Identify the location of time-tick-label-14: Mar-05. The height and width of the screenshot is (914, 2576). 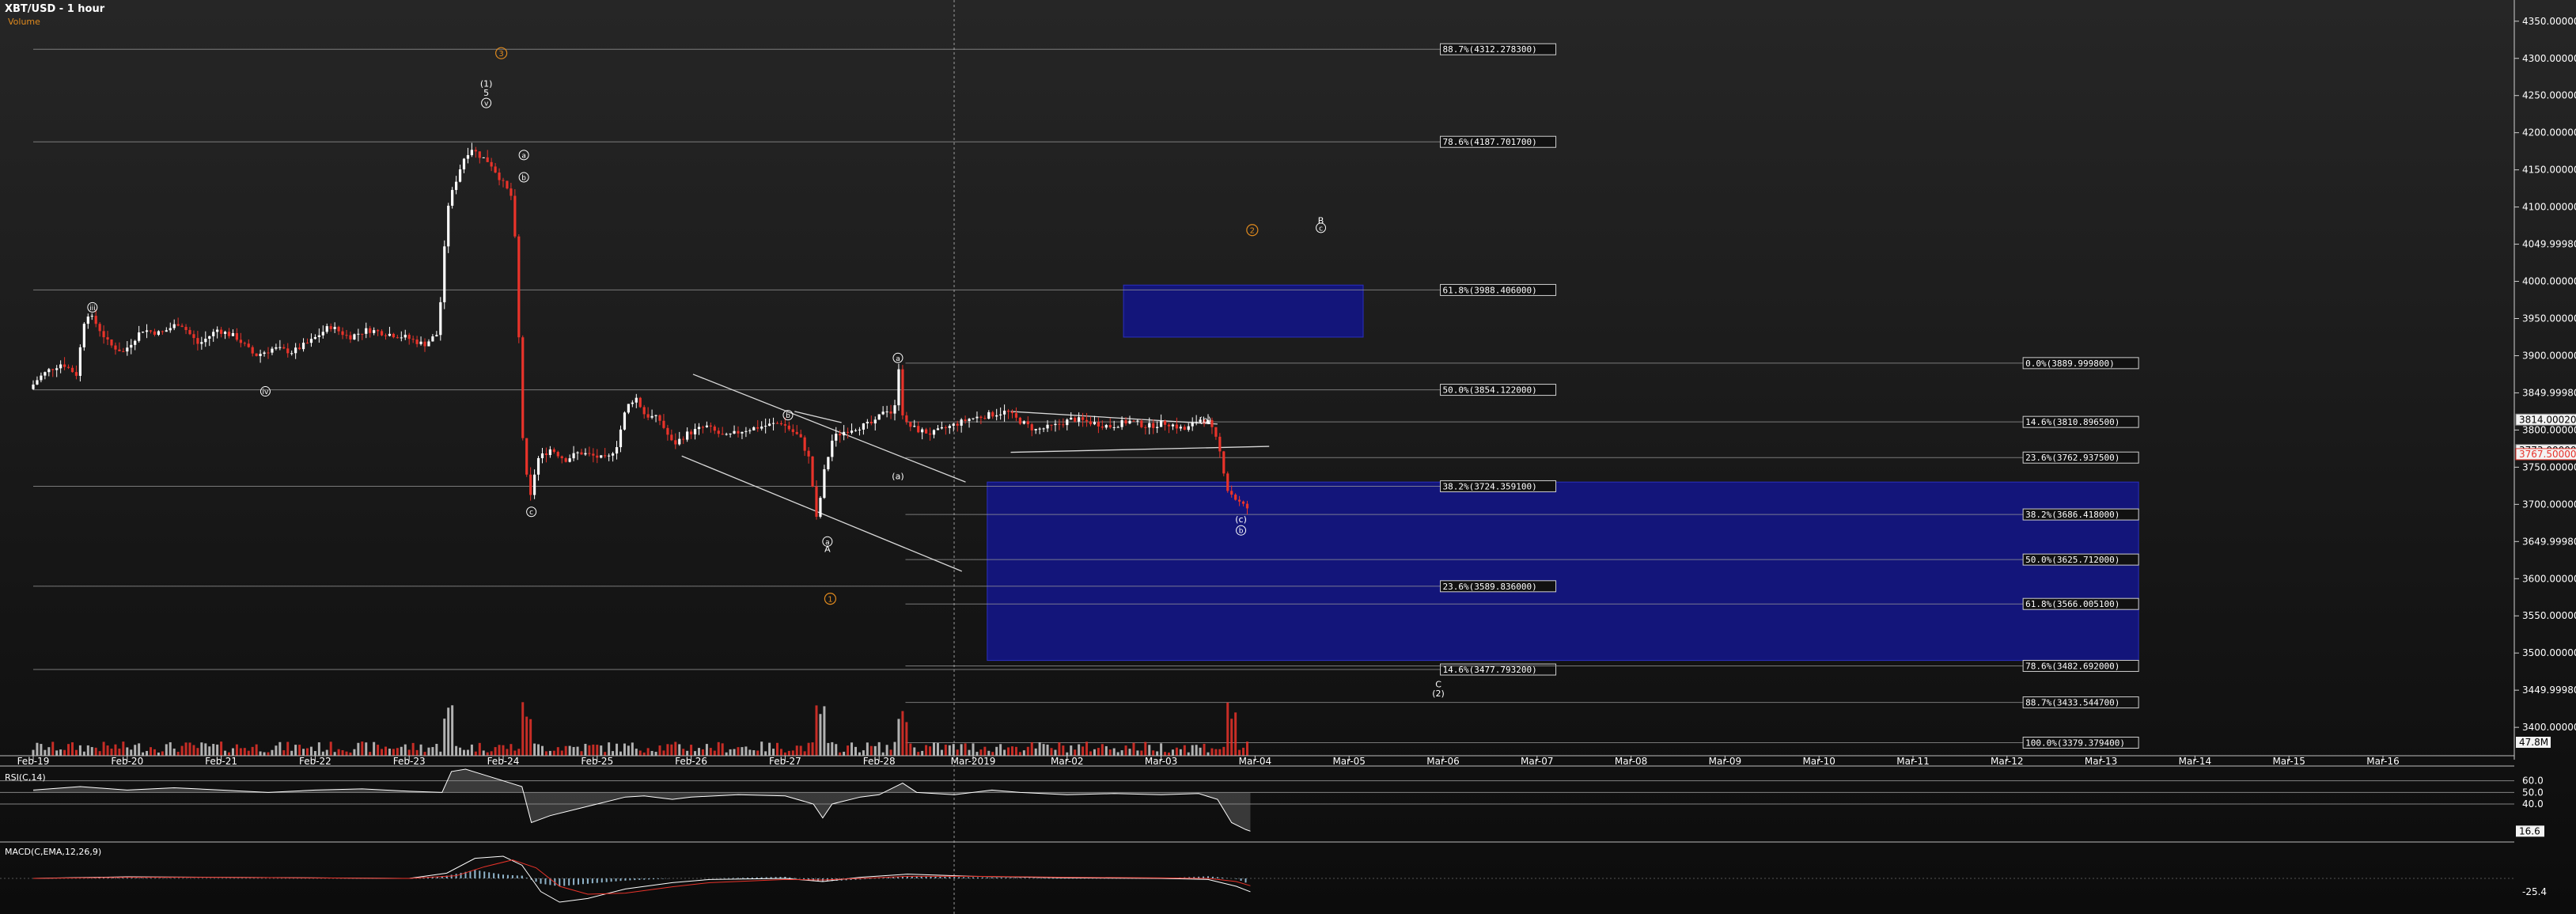
(1348, 761).